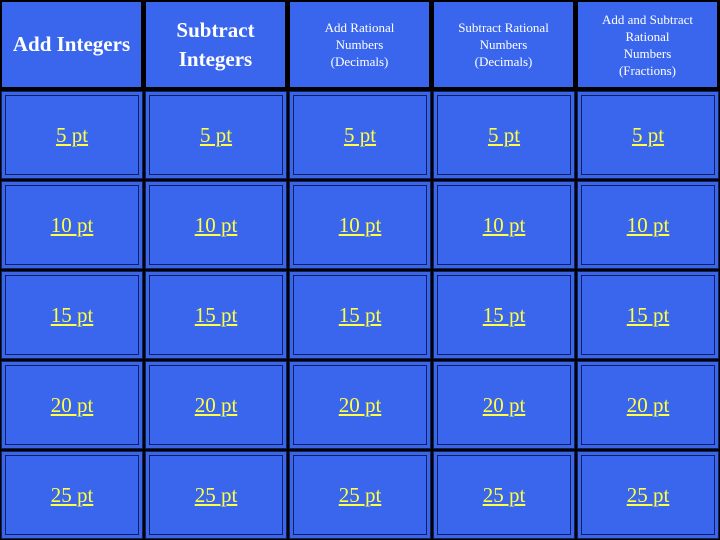 The image size is (720, 540). I want to click on category-header: Add Integers, so click(71, 44).